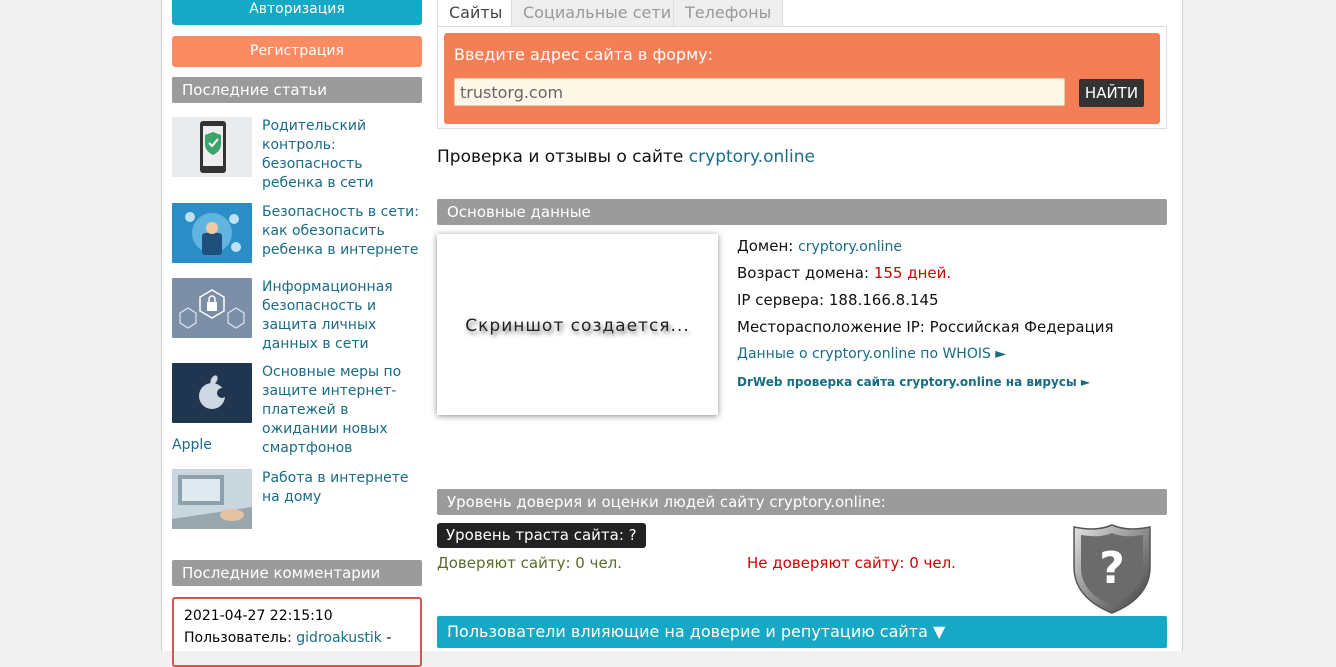  I want to click on ip-location-label: Месторасположение IP:, so click(831, 327).